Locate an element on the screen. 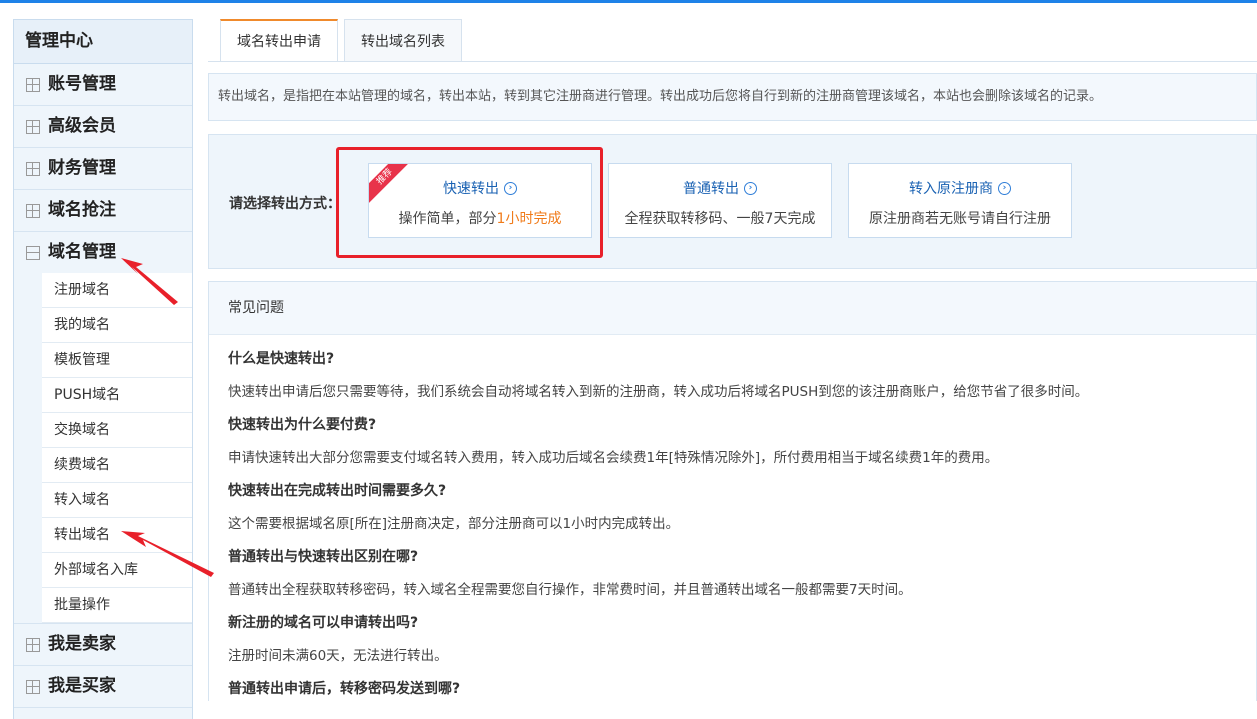  sidebar-group-label: 我是买家 is located at coordinates (82, 686).